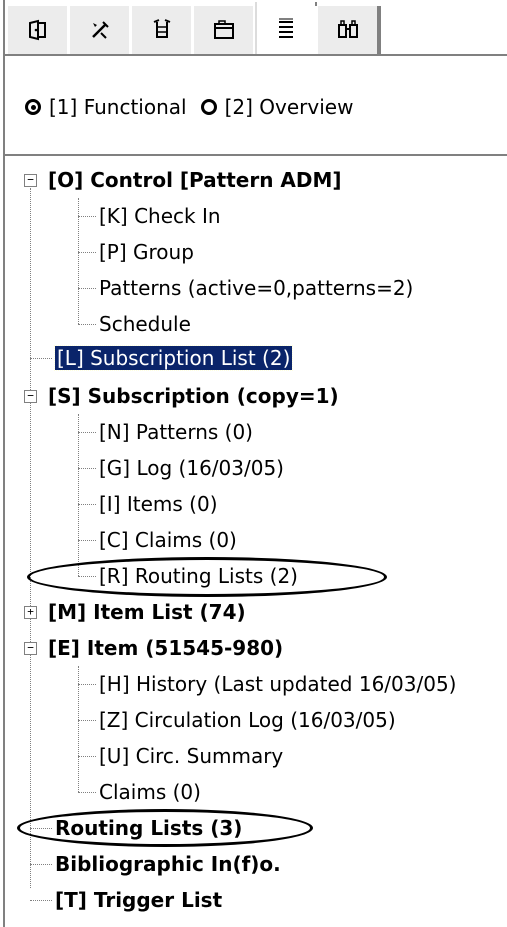  Describe the element at coordinates (247, 720) in the screenshot. I see `tree-node-circ-log: [Z] Circulation Log (16/03/05)` at that location.